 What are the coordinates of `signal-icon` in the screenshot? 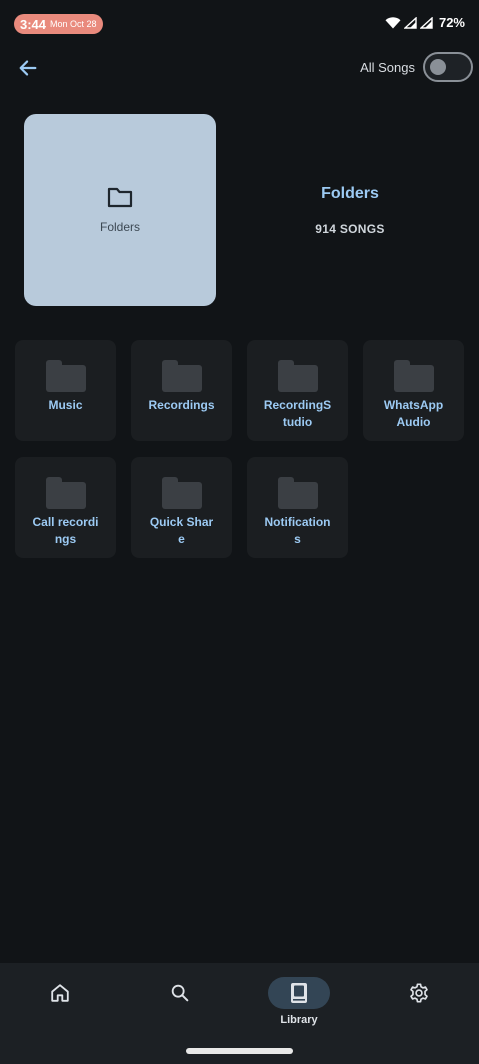 It's located at (410, 22).